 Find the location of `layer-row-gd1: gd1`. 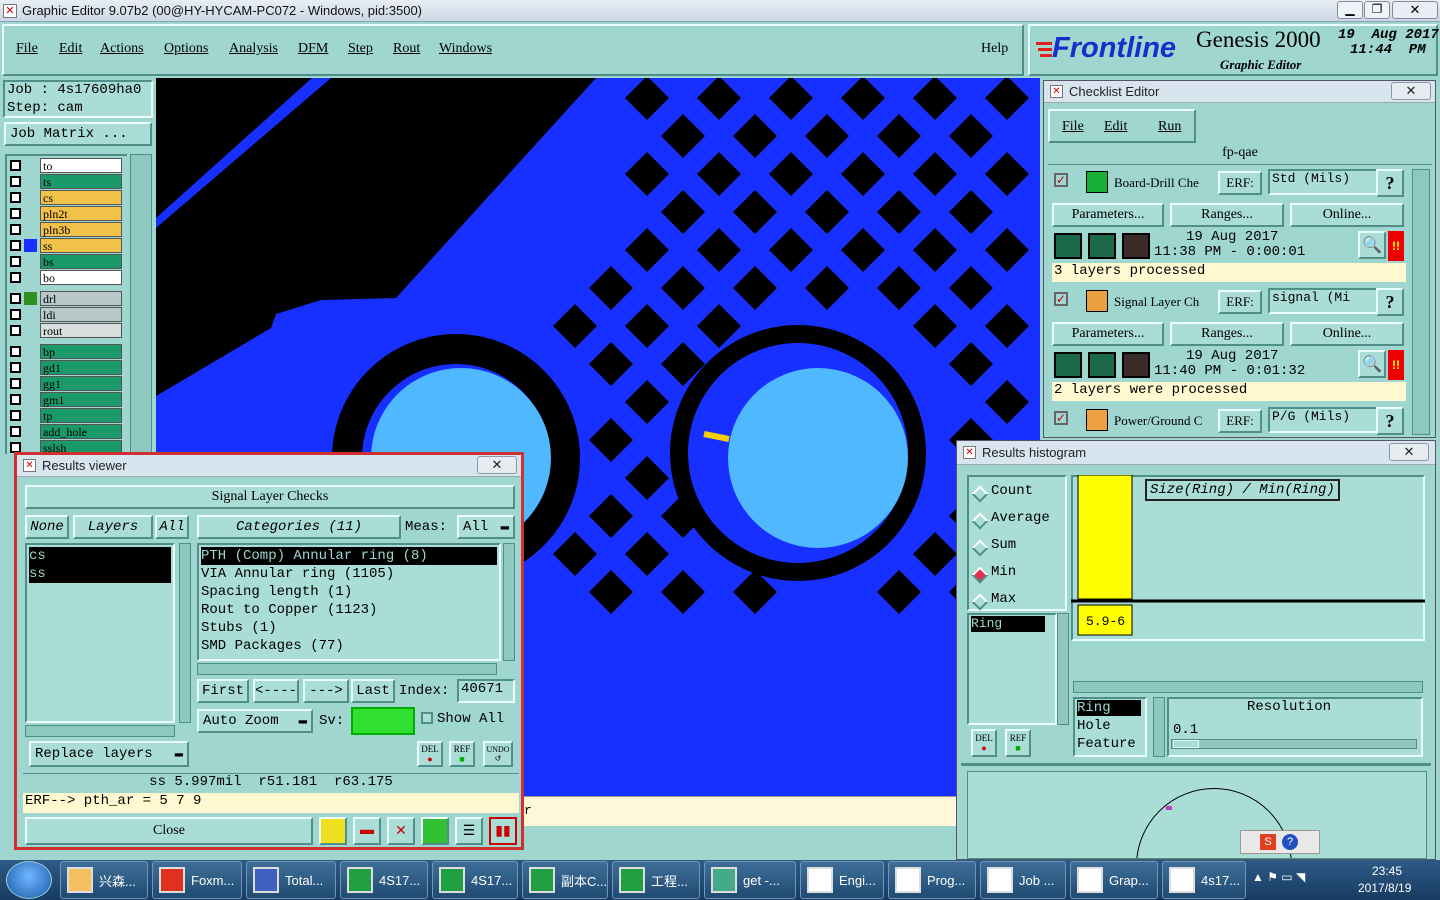

layer-row-gd1: gd1 is located at coordinates (66, 367).